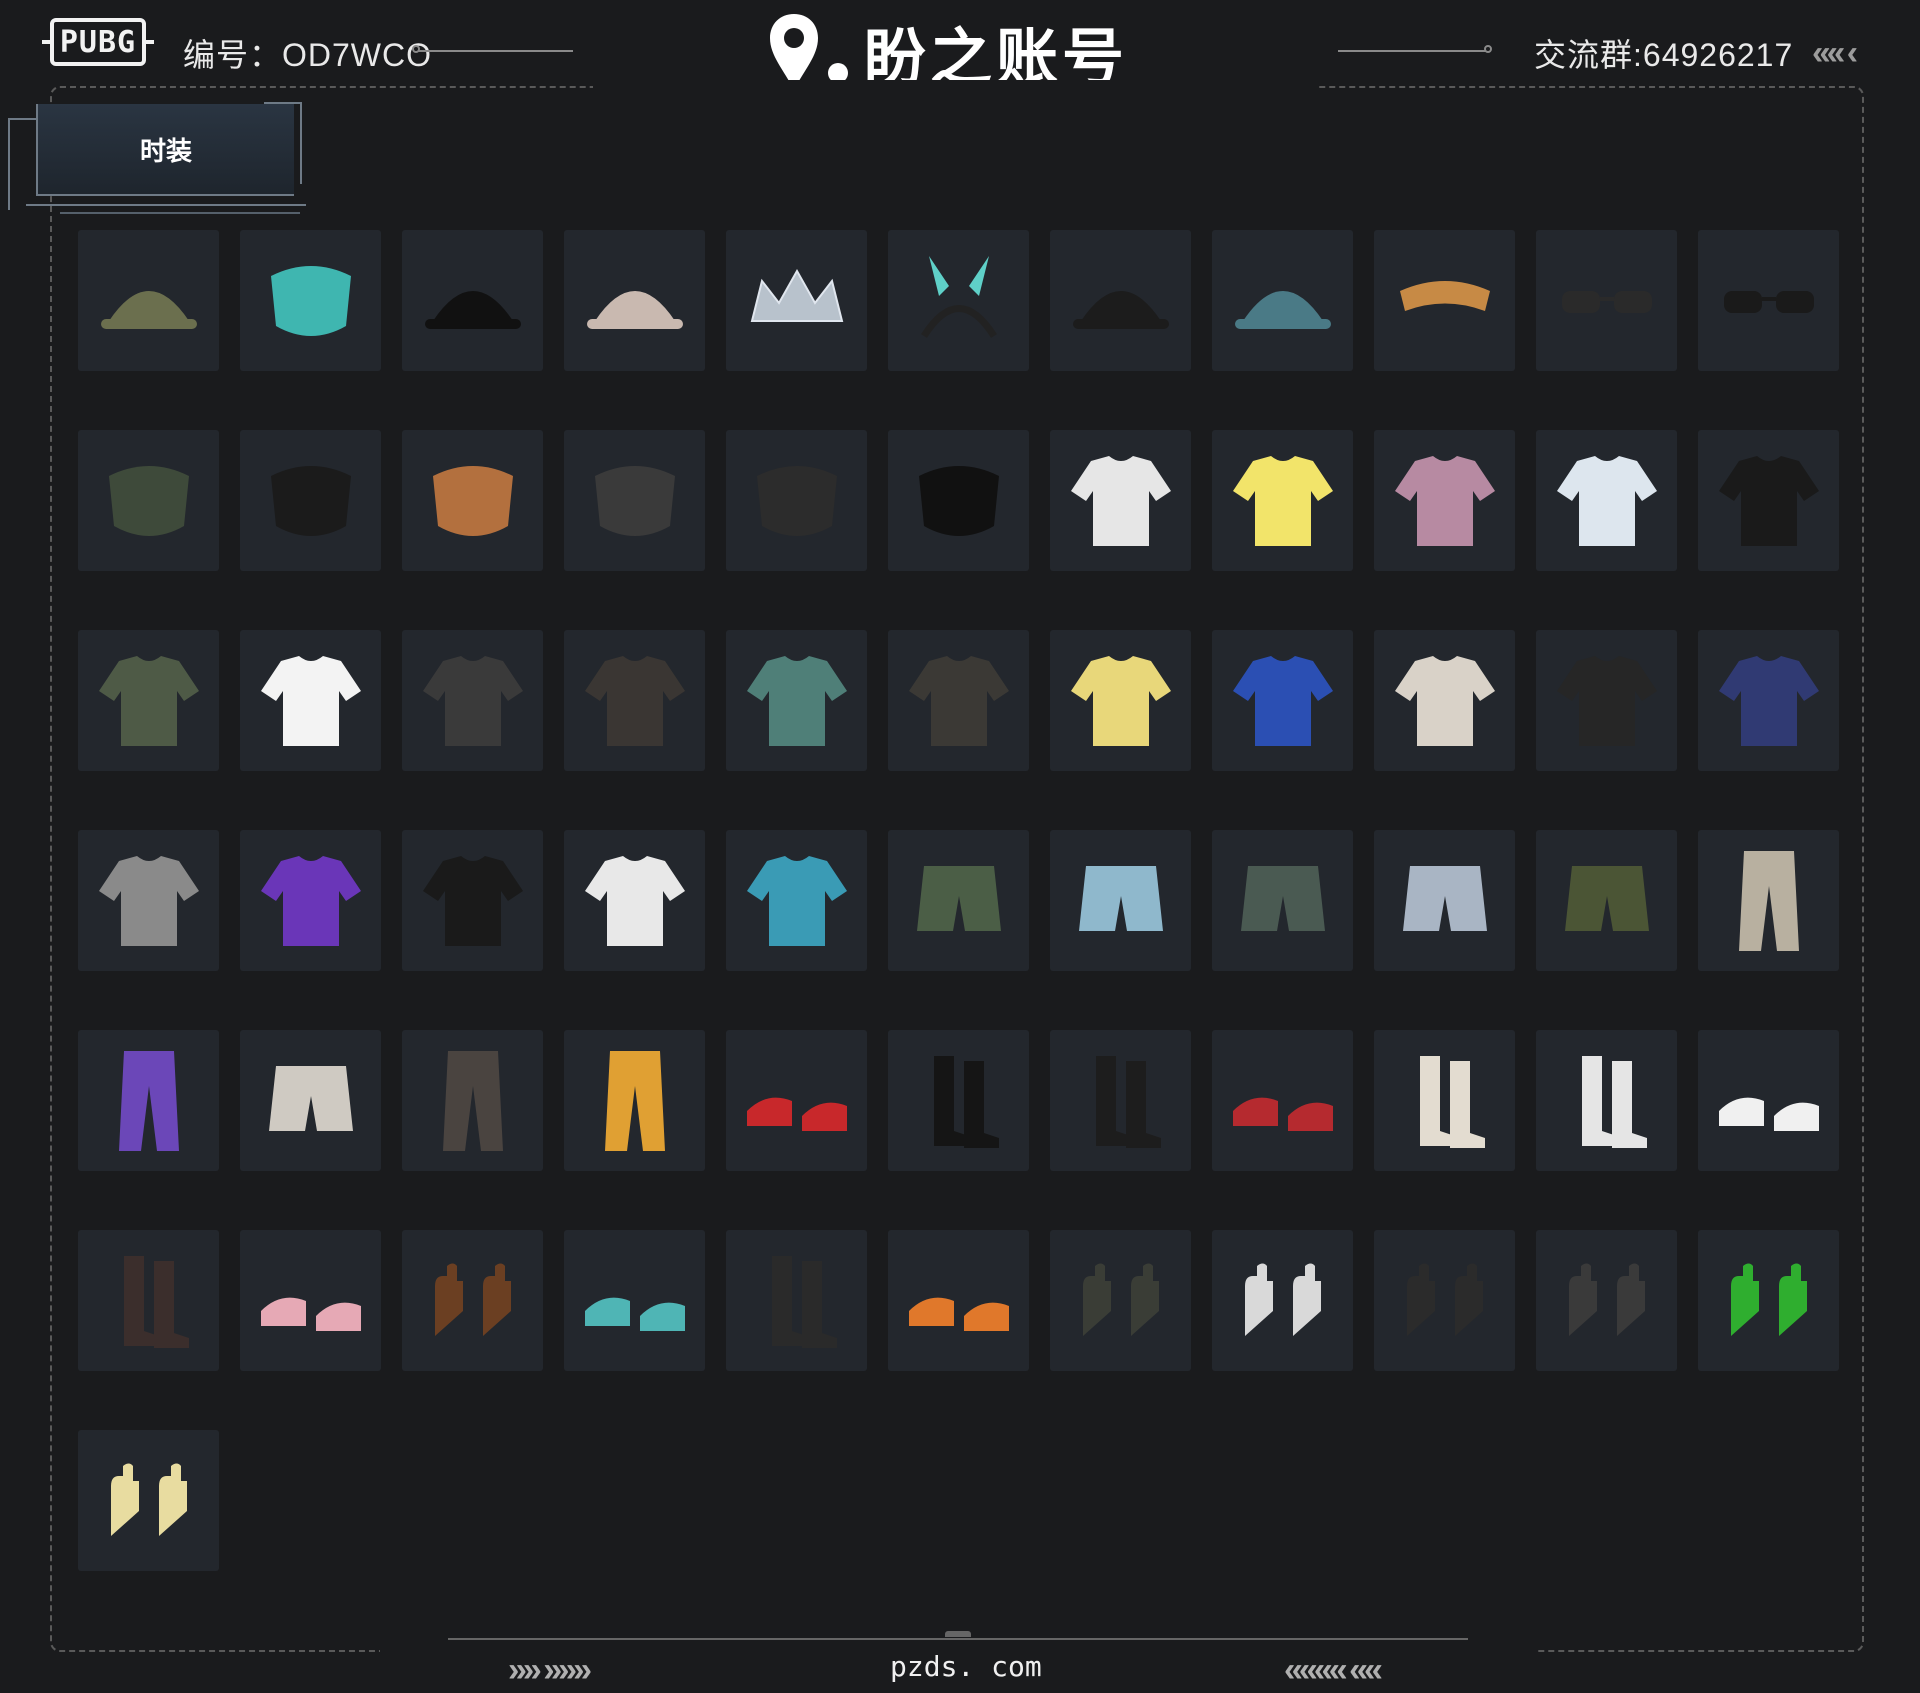 This screenshot has width=1920, height=1693. What do you see at coordinates (1835, 53) in the screenshot?
I see `chevron-left-icon: ‹‹‹‹ ‹` at bounding box center [1835, 53].